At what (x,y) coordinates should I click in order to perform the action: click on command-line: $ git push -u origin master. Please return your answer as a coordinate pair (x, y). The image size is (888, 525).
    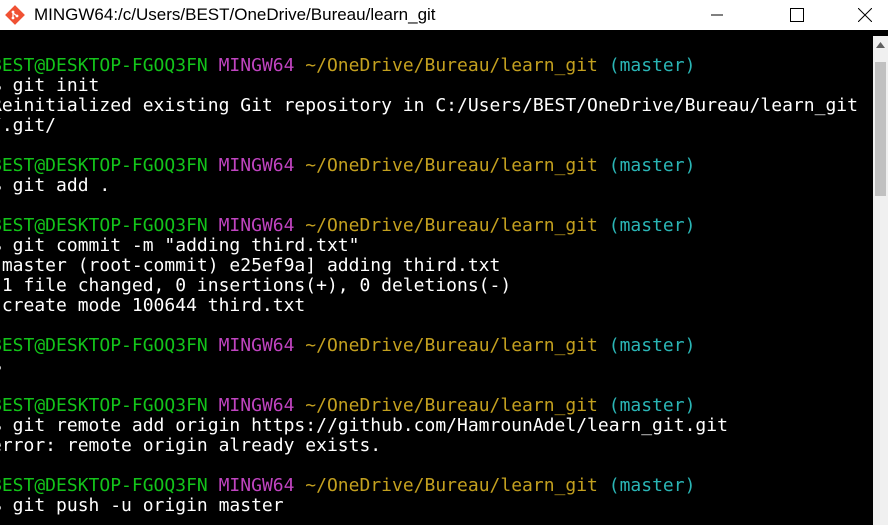
    Looking at the image, I should click on (142, 505).